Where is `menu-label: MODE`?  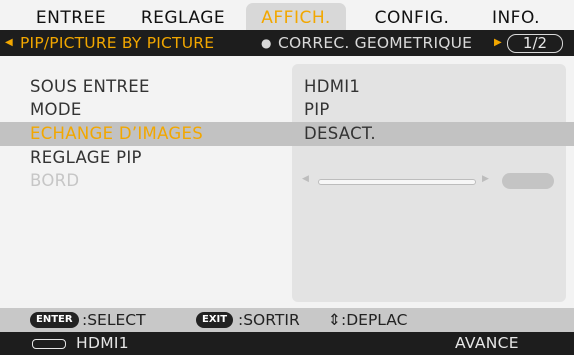
menu-label: MODE is located at coordinates (56, 109).